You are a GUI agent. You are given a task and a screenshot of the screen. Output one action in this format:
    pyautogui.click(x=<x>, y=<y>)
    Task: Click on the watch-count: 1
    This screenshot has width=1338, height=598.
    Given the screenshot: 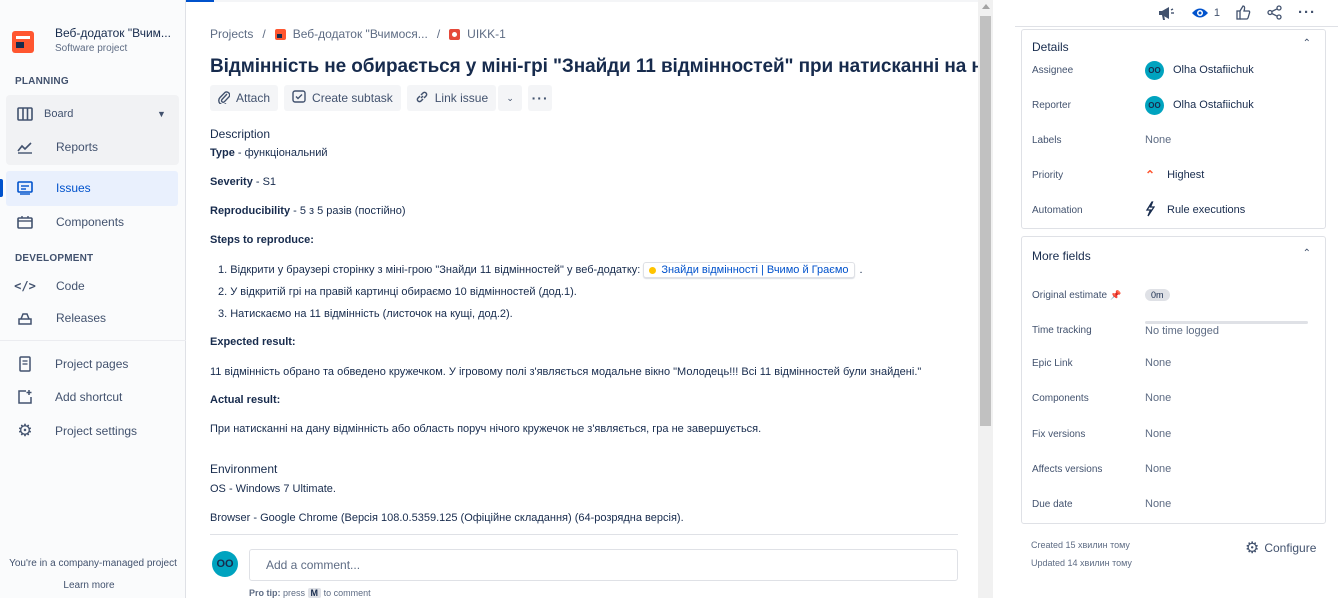 What is the action you would take?
    pyautogui.click(x=1216, y=12)
    